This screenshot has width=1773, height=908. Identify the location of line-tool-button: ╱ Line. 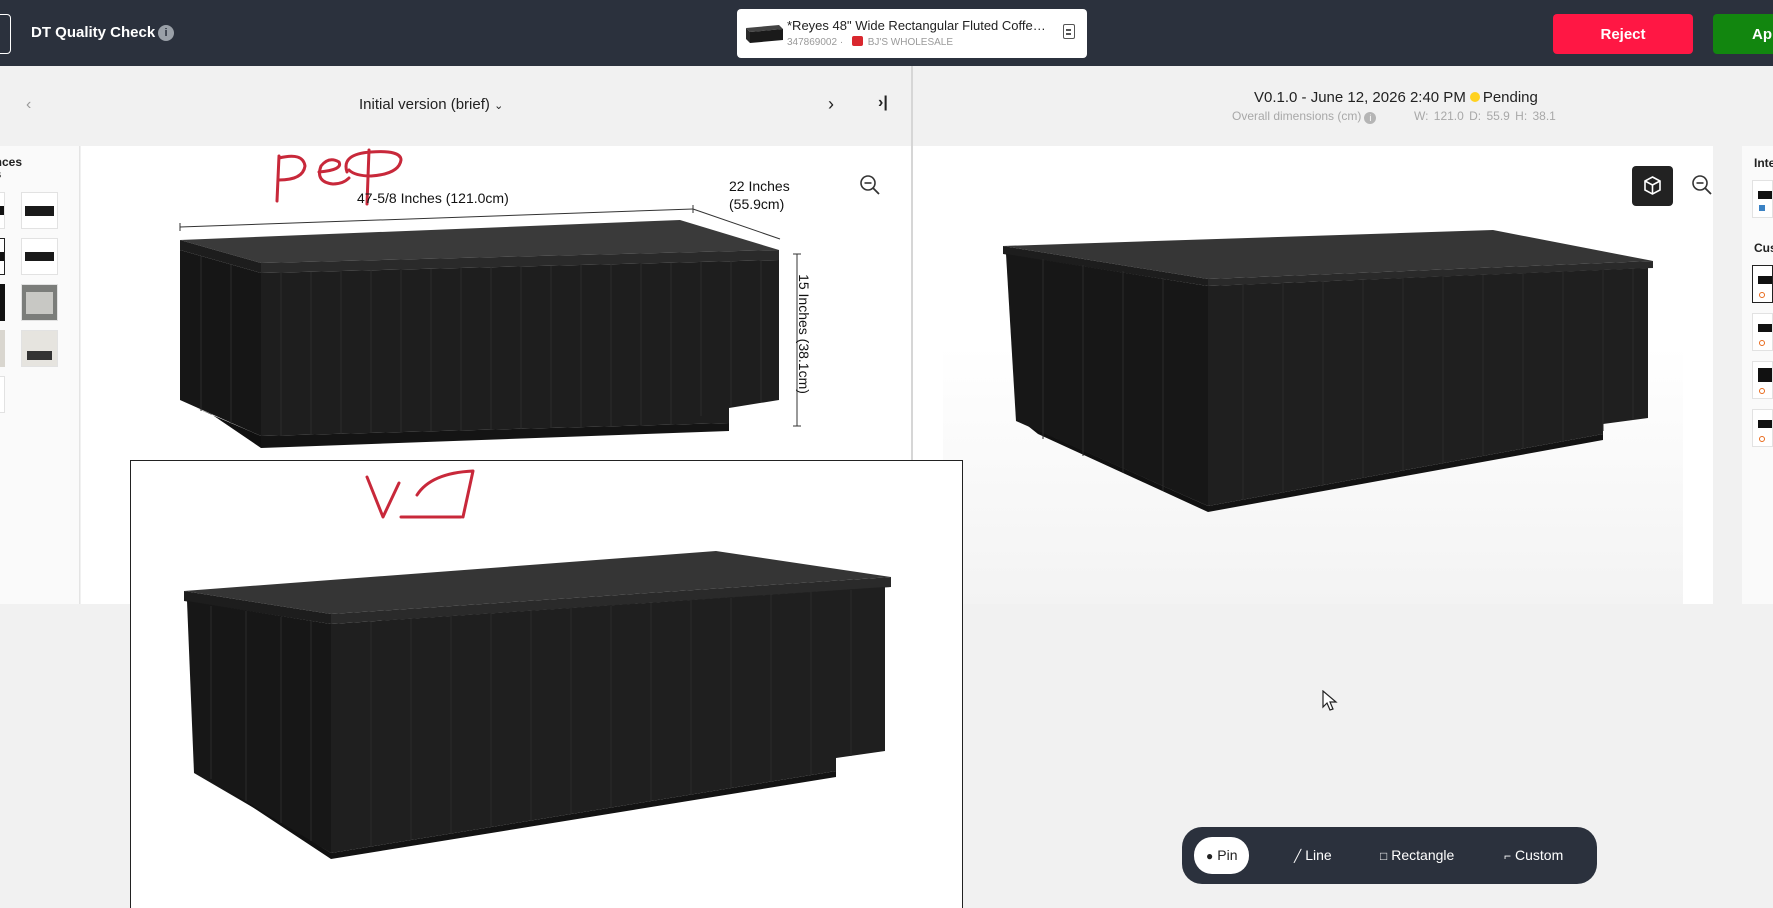
(1313, 855).